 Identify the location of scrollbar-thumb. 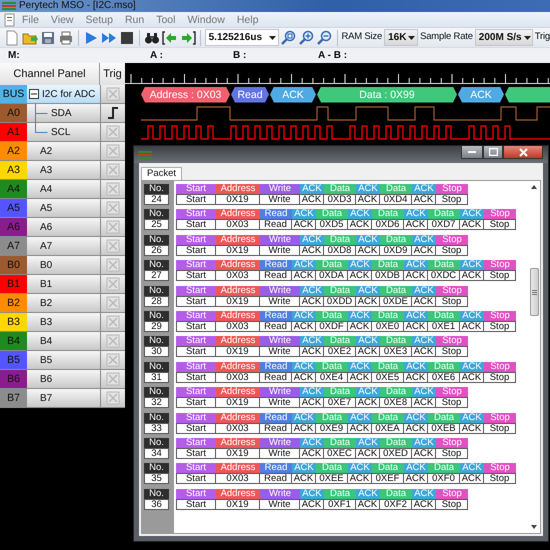
(534, 292).